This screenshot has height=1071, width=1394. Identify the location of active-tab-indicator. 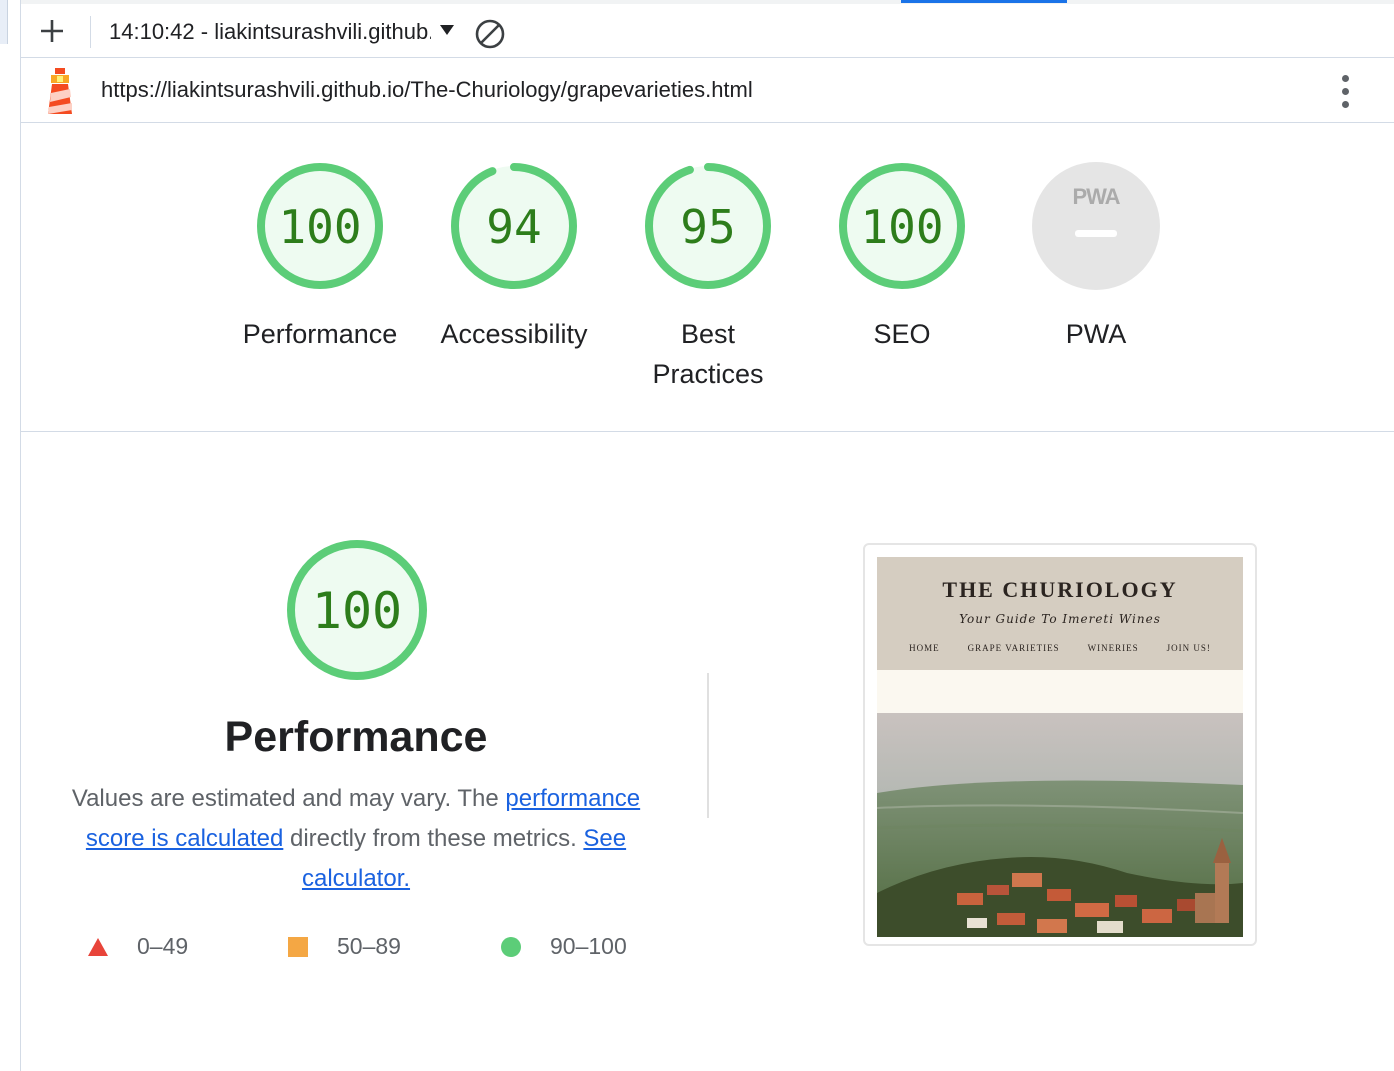
(984, 1).